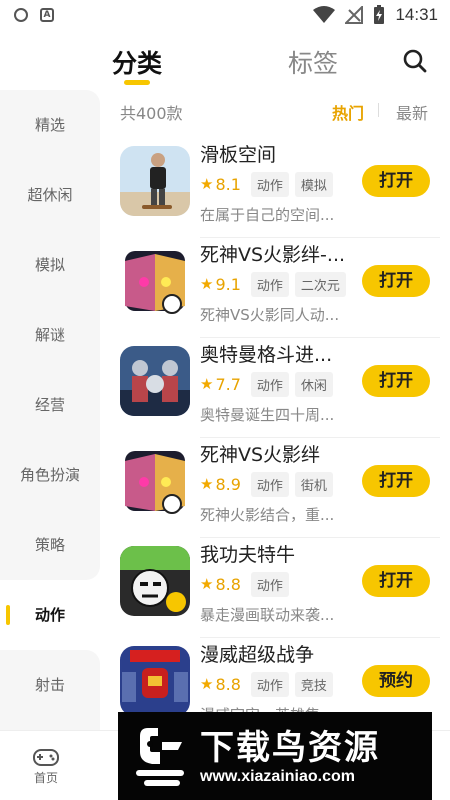 This screenshot has width=450, height=800. Describe the element at coordinates (228, 484) in the screenshot. I see `game-rating: 8.9` at that location.